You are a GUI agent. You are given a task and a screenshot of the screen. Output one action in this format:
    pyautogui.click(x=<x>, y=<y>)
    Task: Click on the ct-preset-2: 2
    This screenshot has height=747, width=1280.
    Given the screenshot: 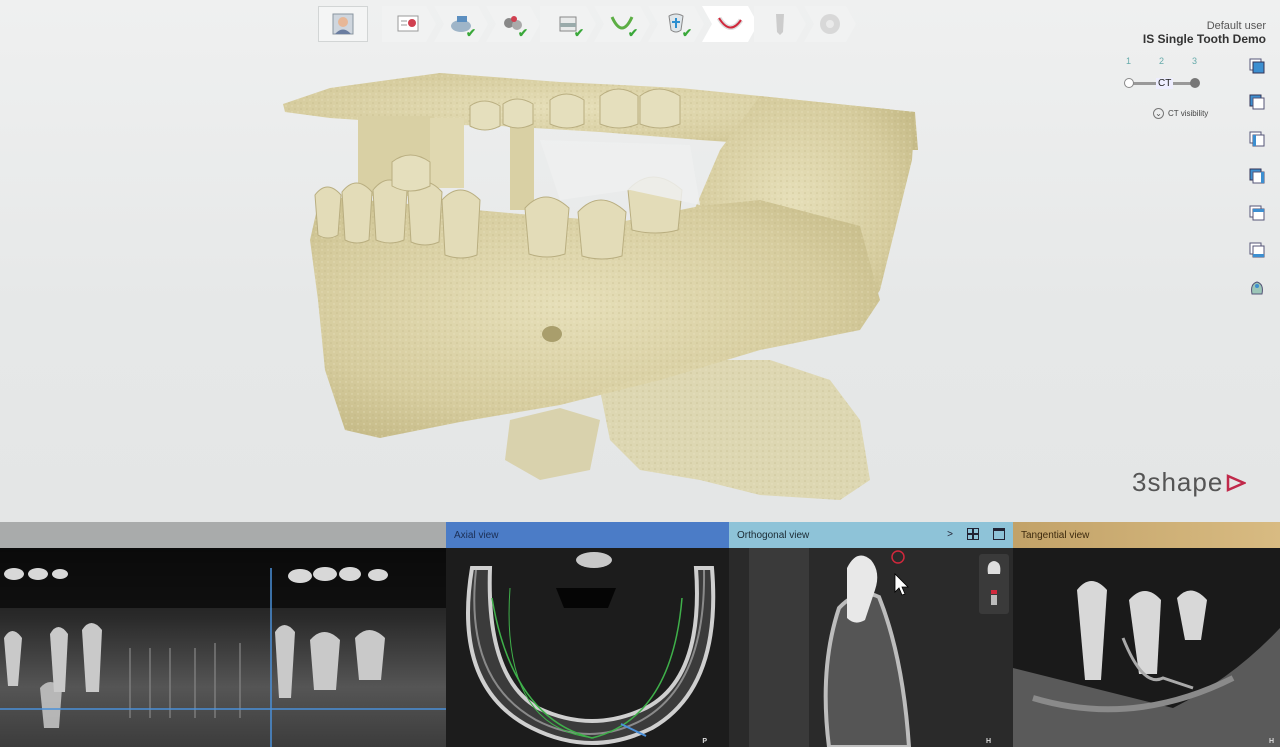 What is the action you would take?
    pyautogui.click(x=1161, y=61)
    